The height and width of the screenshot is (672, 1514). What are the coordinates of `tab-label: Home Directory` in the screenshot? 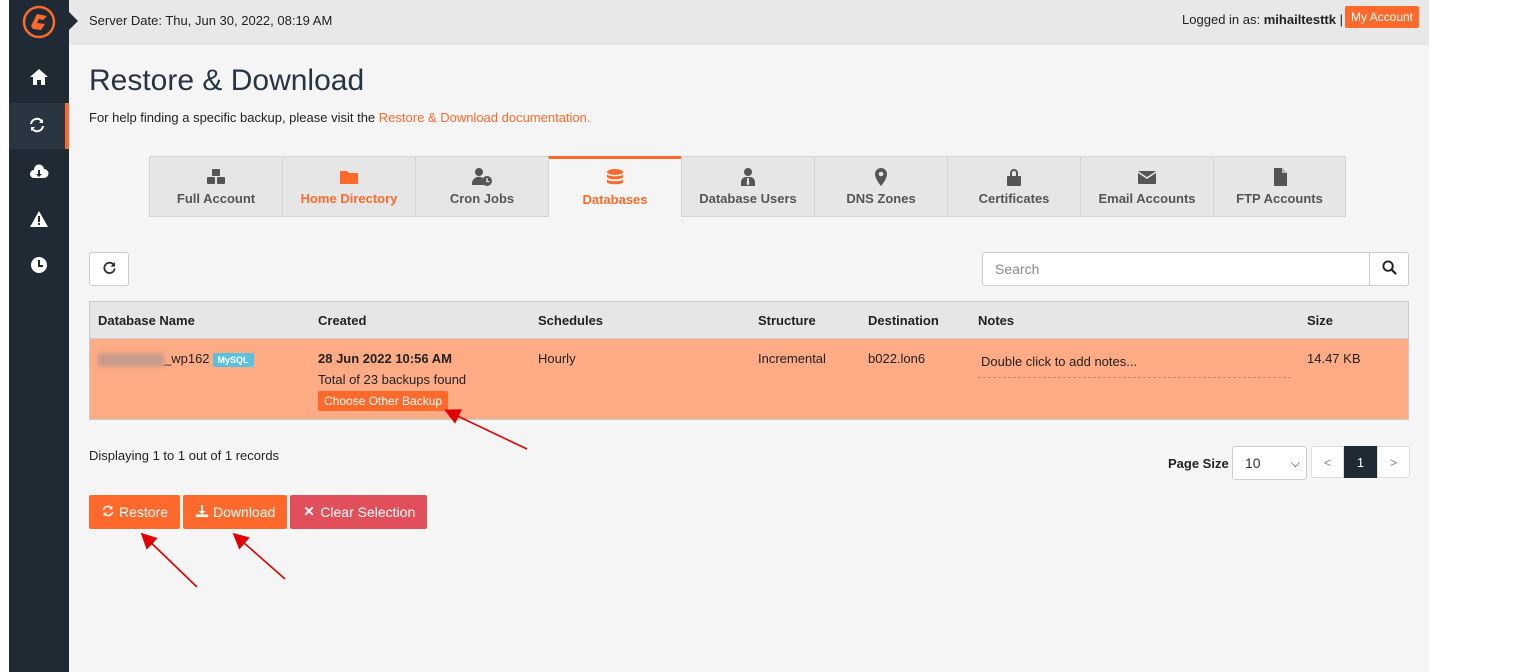 It's located at (349, 198).